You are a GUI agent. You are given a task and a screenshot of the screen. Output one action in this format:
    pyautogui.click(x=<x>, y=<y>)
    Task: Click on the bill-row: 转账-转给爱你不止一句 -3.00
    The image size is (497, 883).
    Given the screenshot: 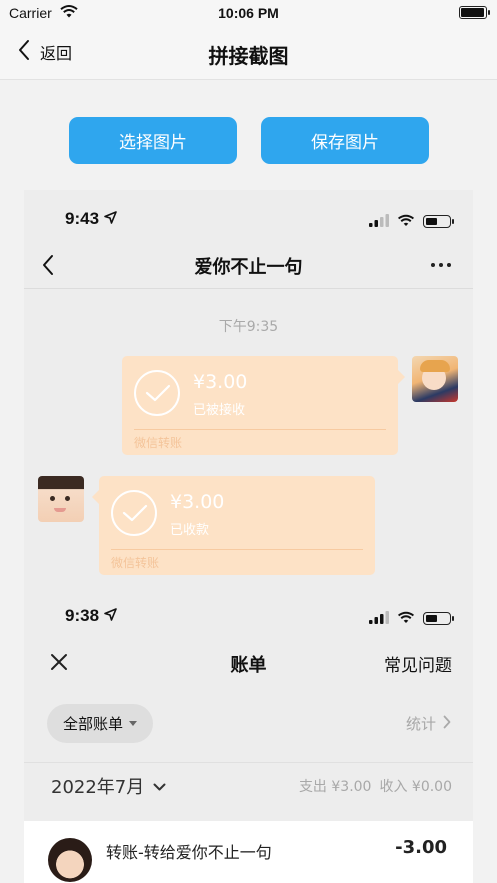 What is the action you would take?
    pyautogui.click(x=248, y=852)
    